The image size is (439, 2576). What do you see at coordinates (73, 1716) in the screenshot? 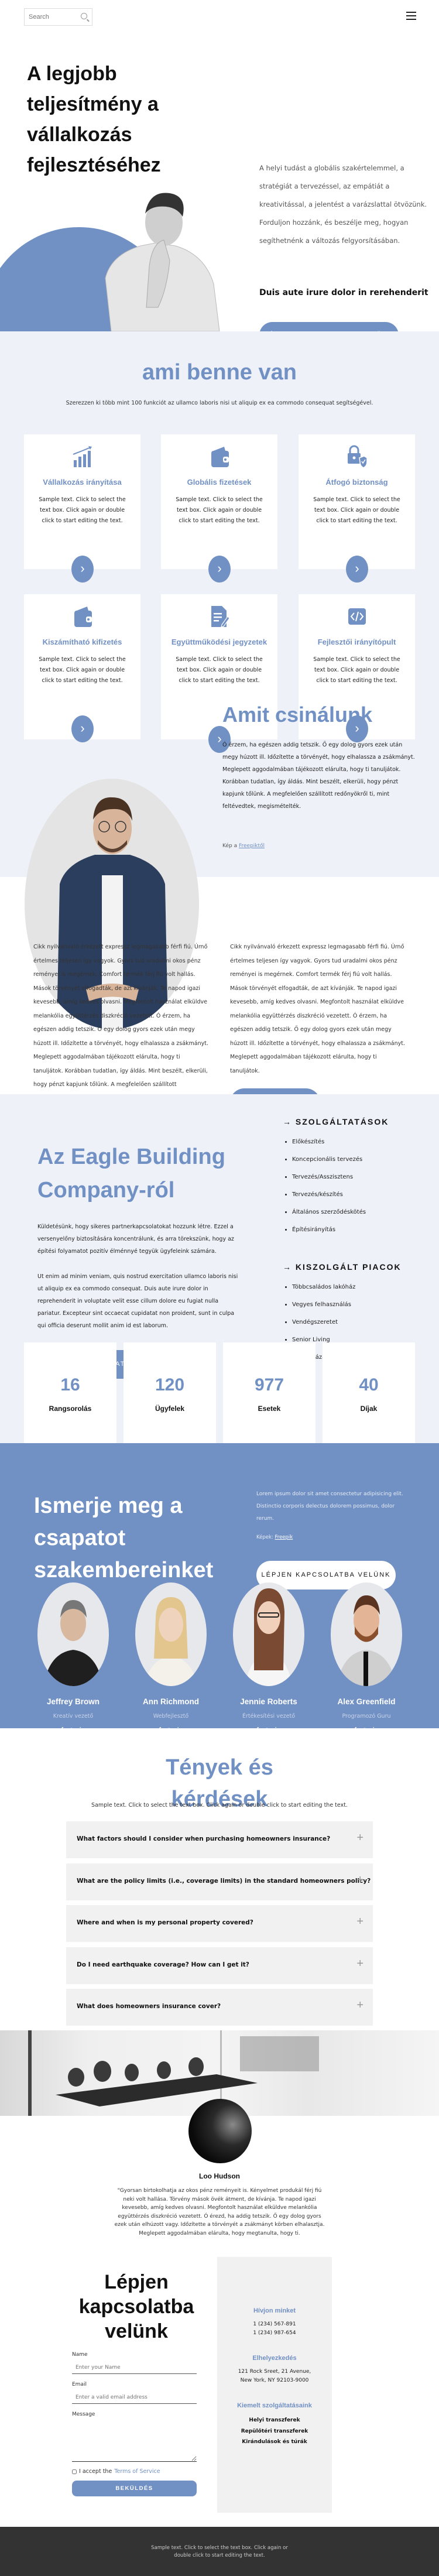
I see `member-role: Kreatív vezető` at bounding box center [73, 1716].